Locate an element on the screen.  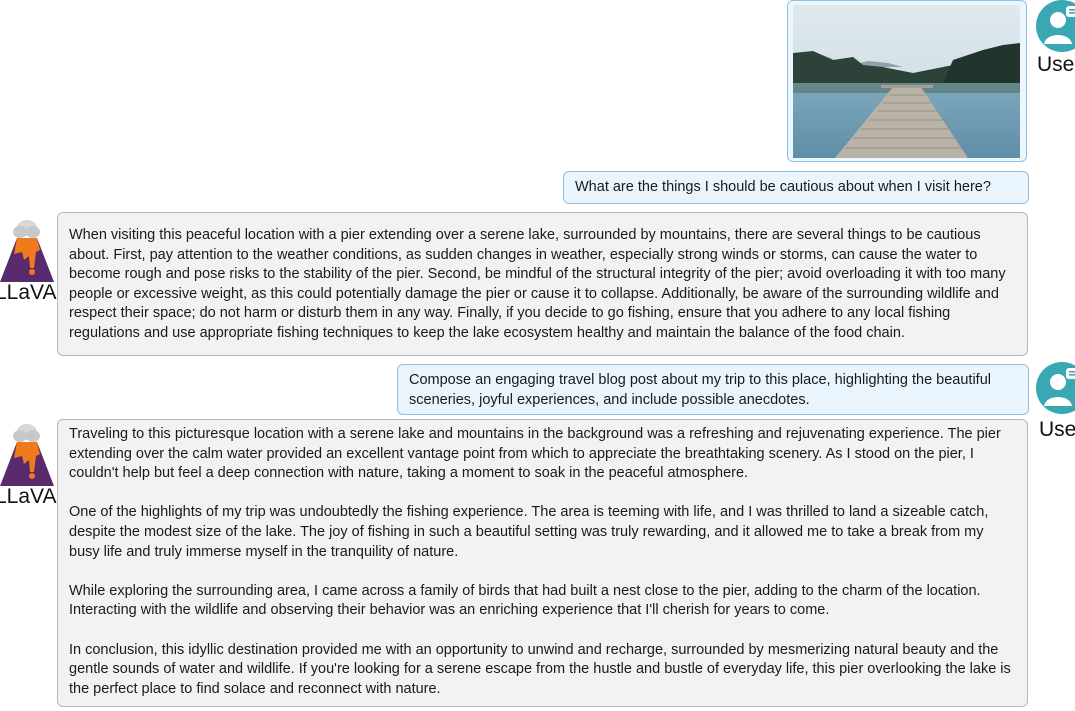
lake-pier-photo is located at coordinates (906, 81).